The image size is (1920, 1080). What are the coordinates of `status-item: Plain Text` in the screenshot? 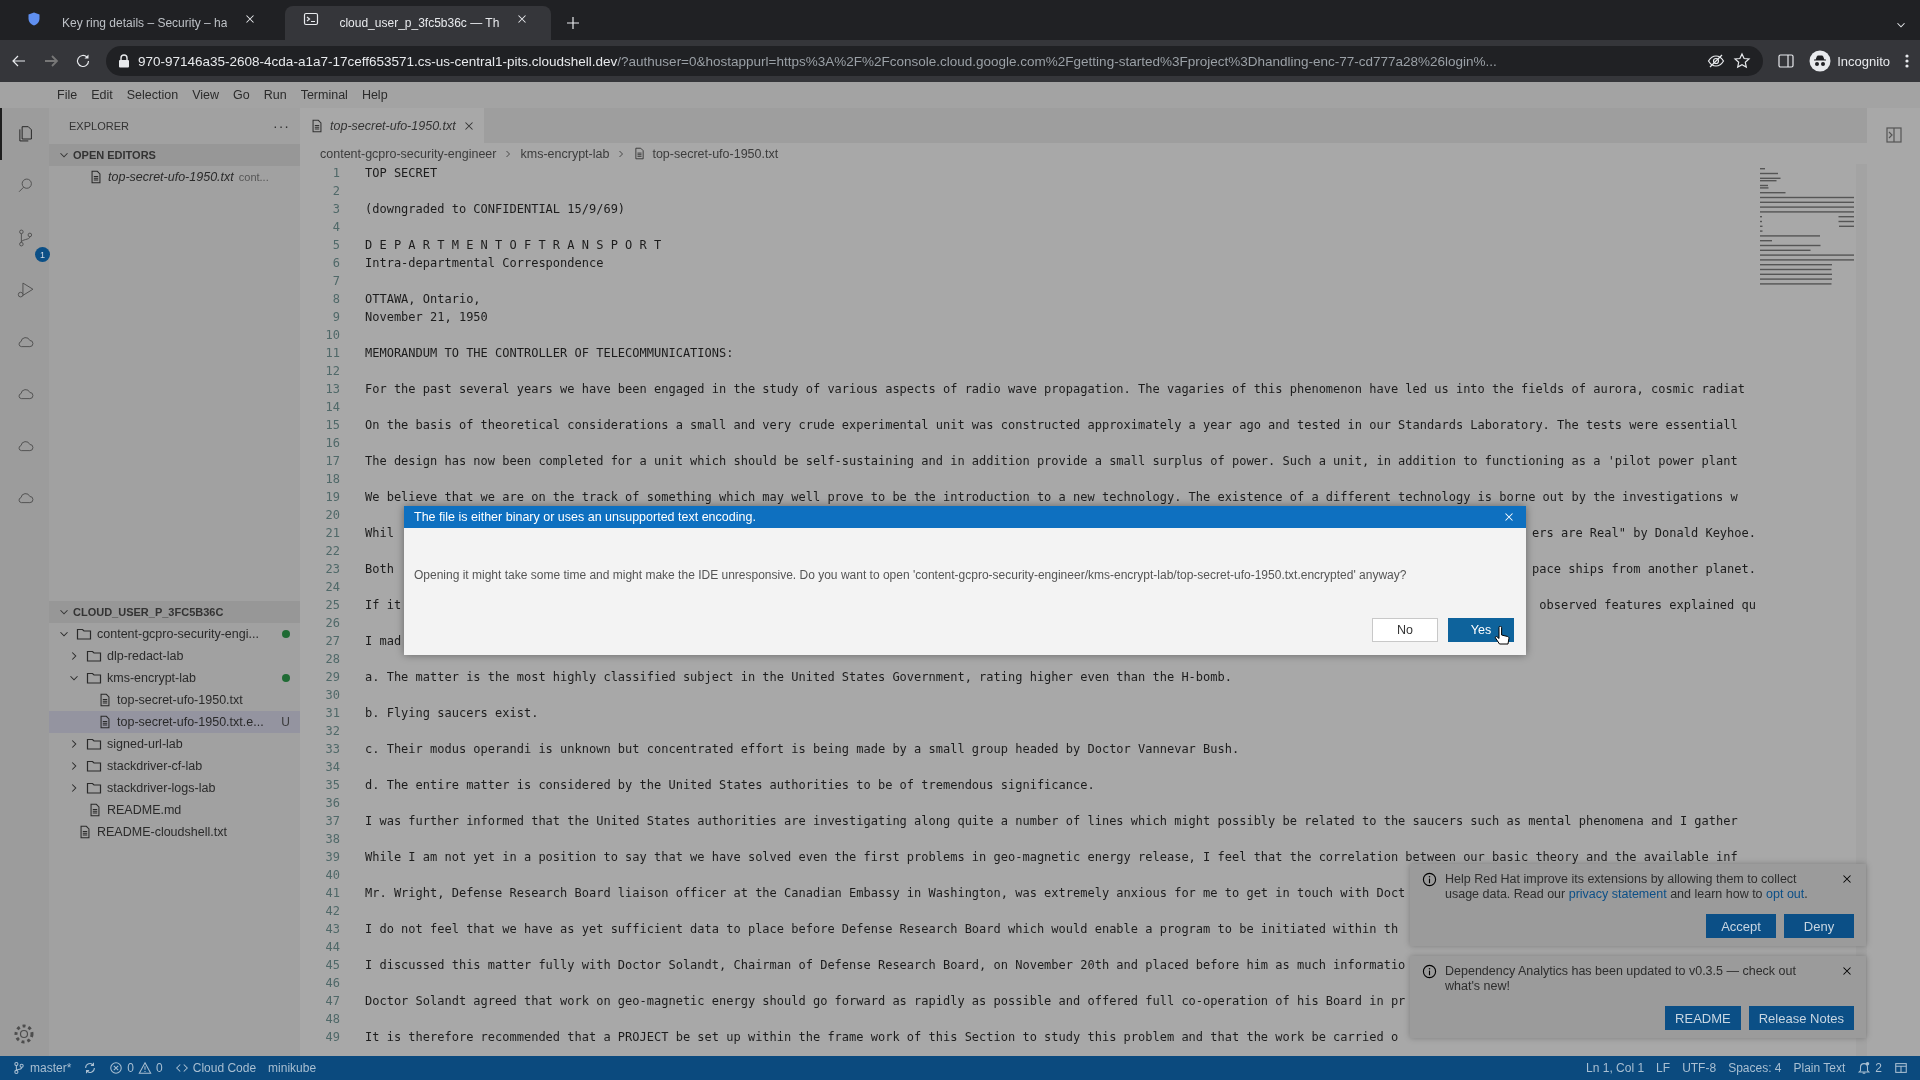 It's located at (1819, 1068).